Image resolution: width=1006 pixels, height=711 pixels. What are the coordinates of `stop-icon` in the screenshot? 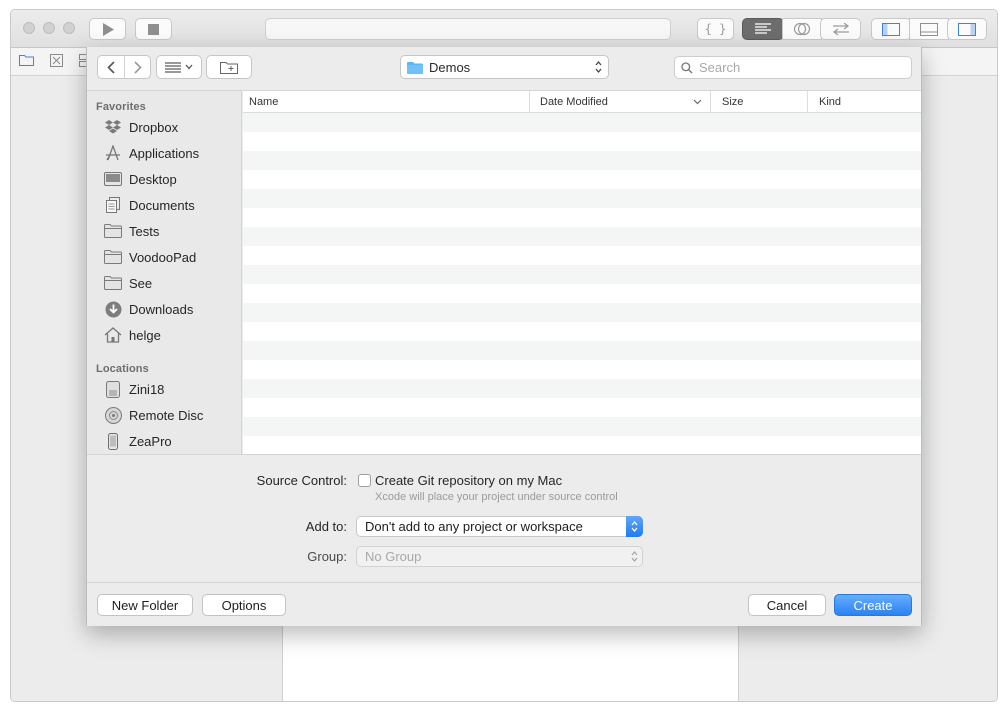 It's located at (153, 29).